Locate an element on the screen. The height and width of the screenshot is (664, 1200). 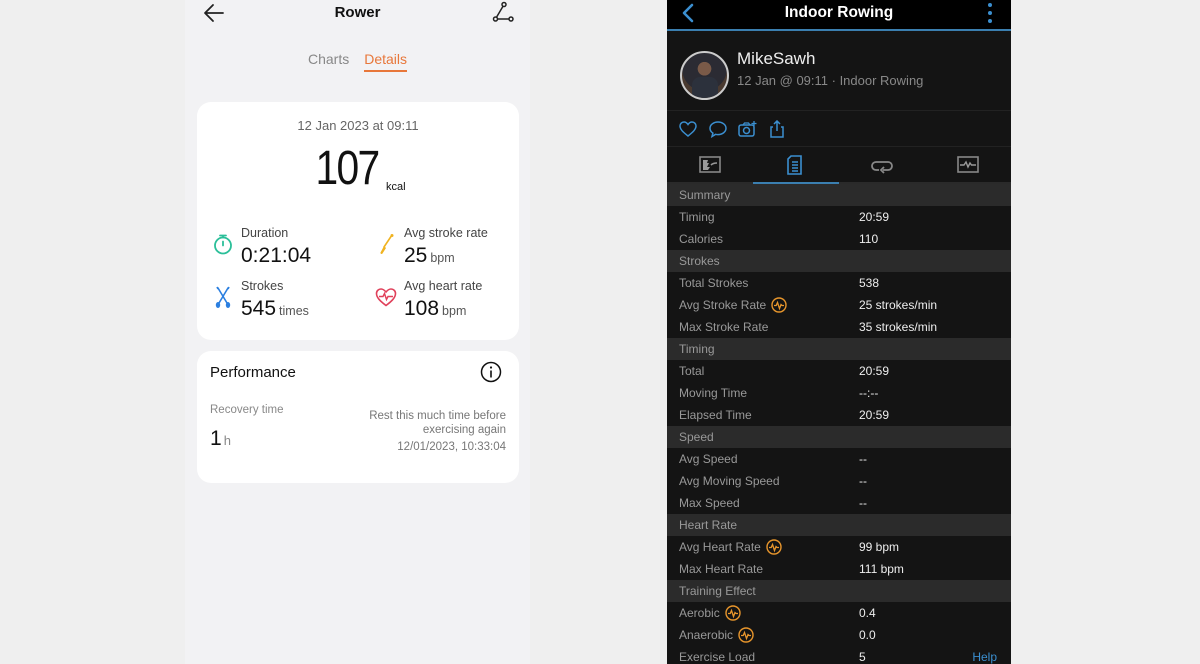
activity-tabs is located at coordinates (839, 165).